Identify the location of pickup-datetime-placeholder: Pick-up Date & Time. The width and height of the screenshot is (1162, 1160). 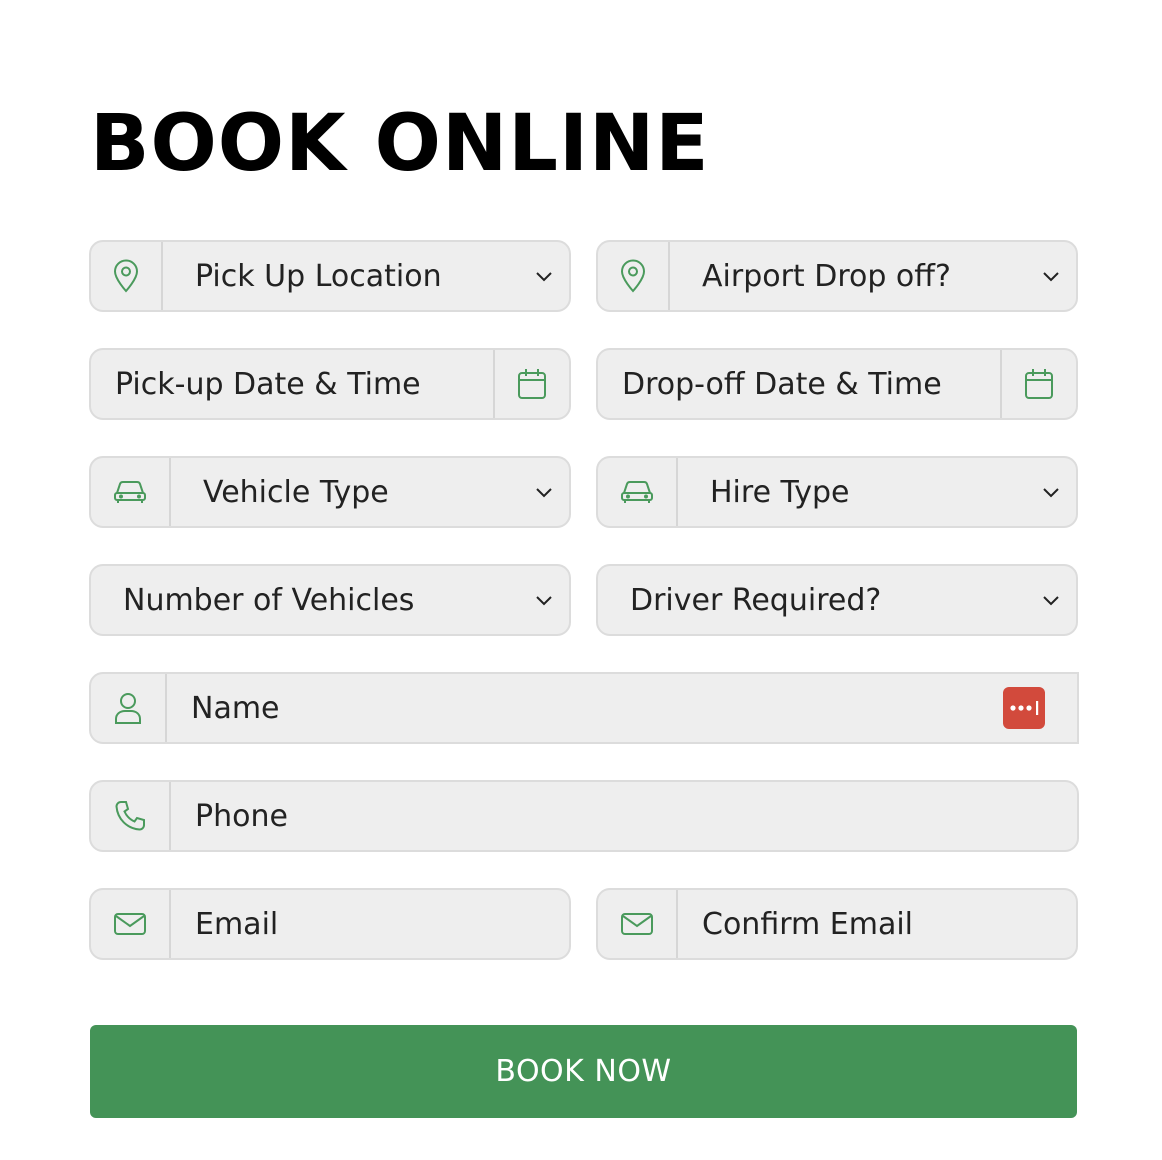
(268, 384).